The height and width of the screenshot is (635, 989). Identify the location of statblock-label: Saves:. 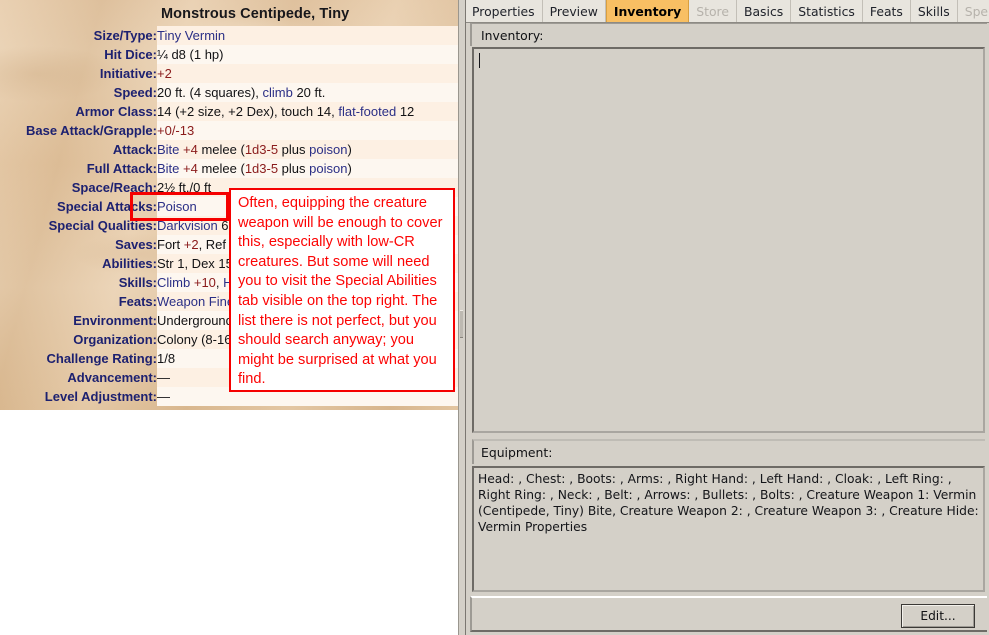
(136, 244).